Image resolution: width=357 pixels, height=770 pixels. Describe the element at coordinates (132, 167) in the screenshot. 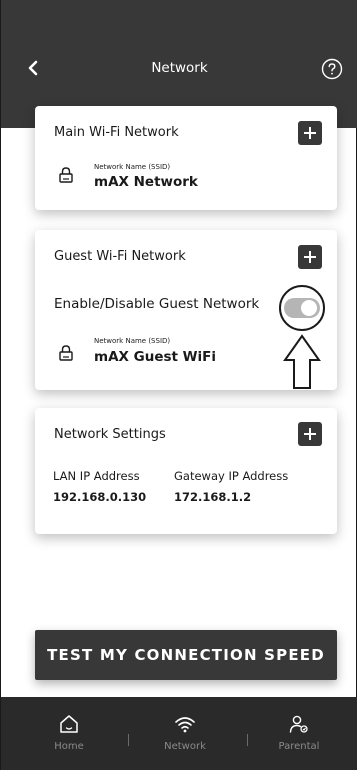

I see `main-ssid-label: Network Name (SSID)` at that location.